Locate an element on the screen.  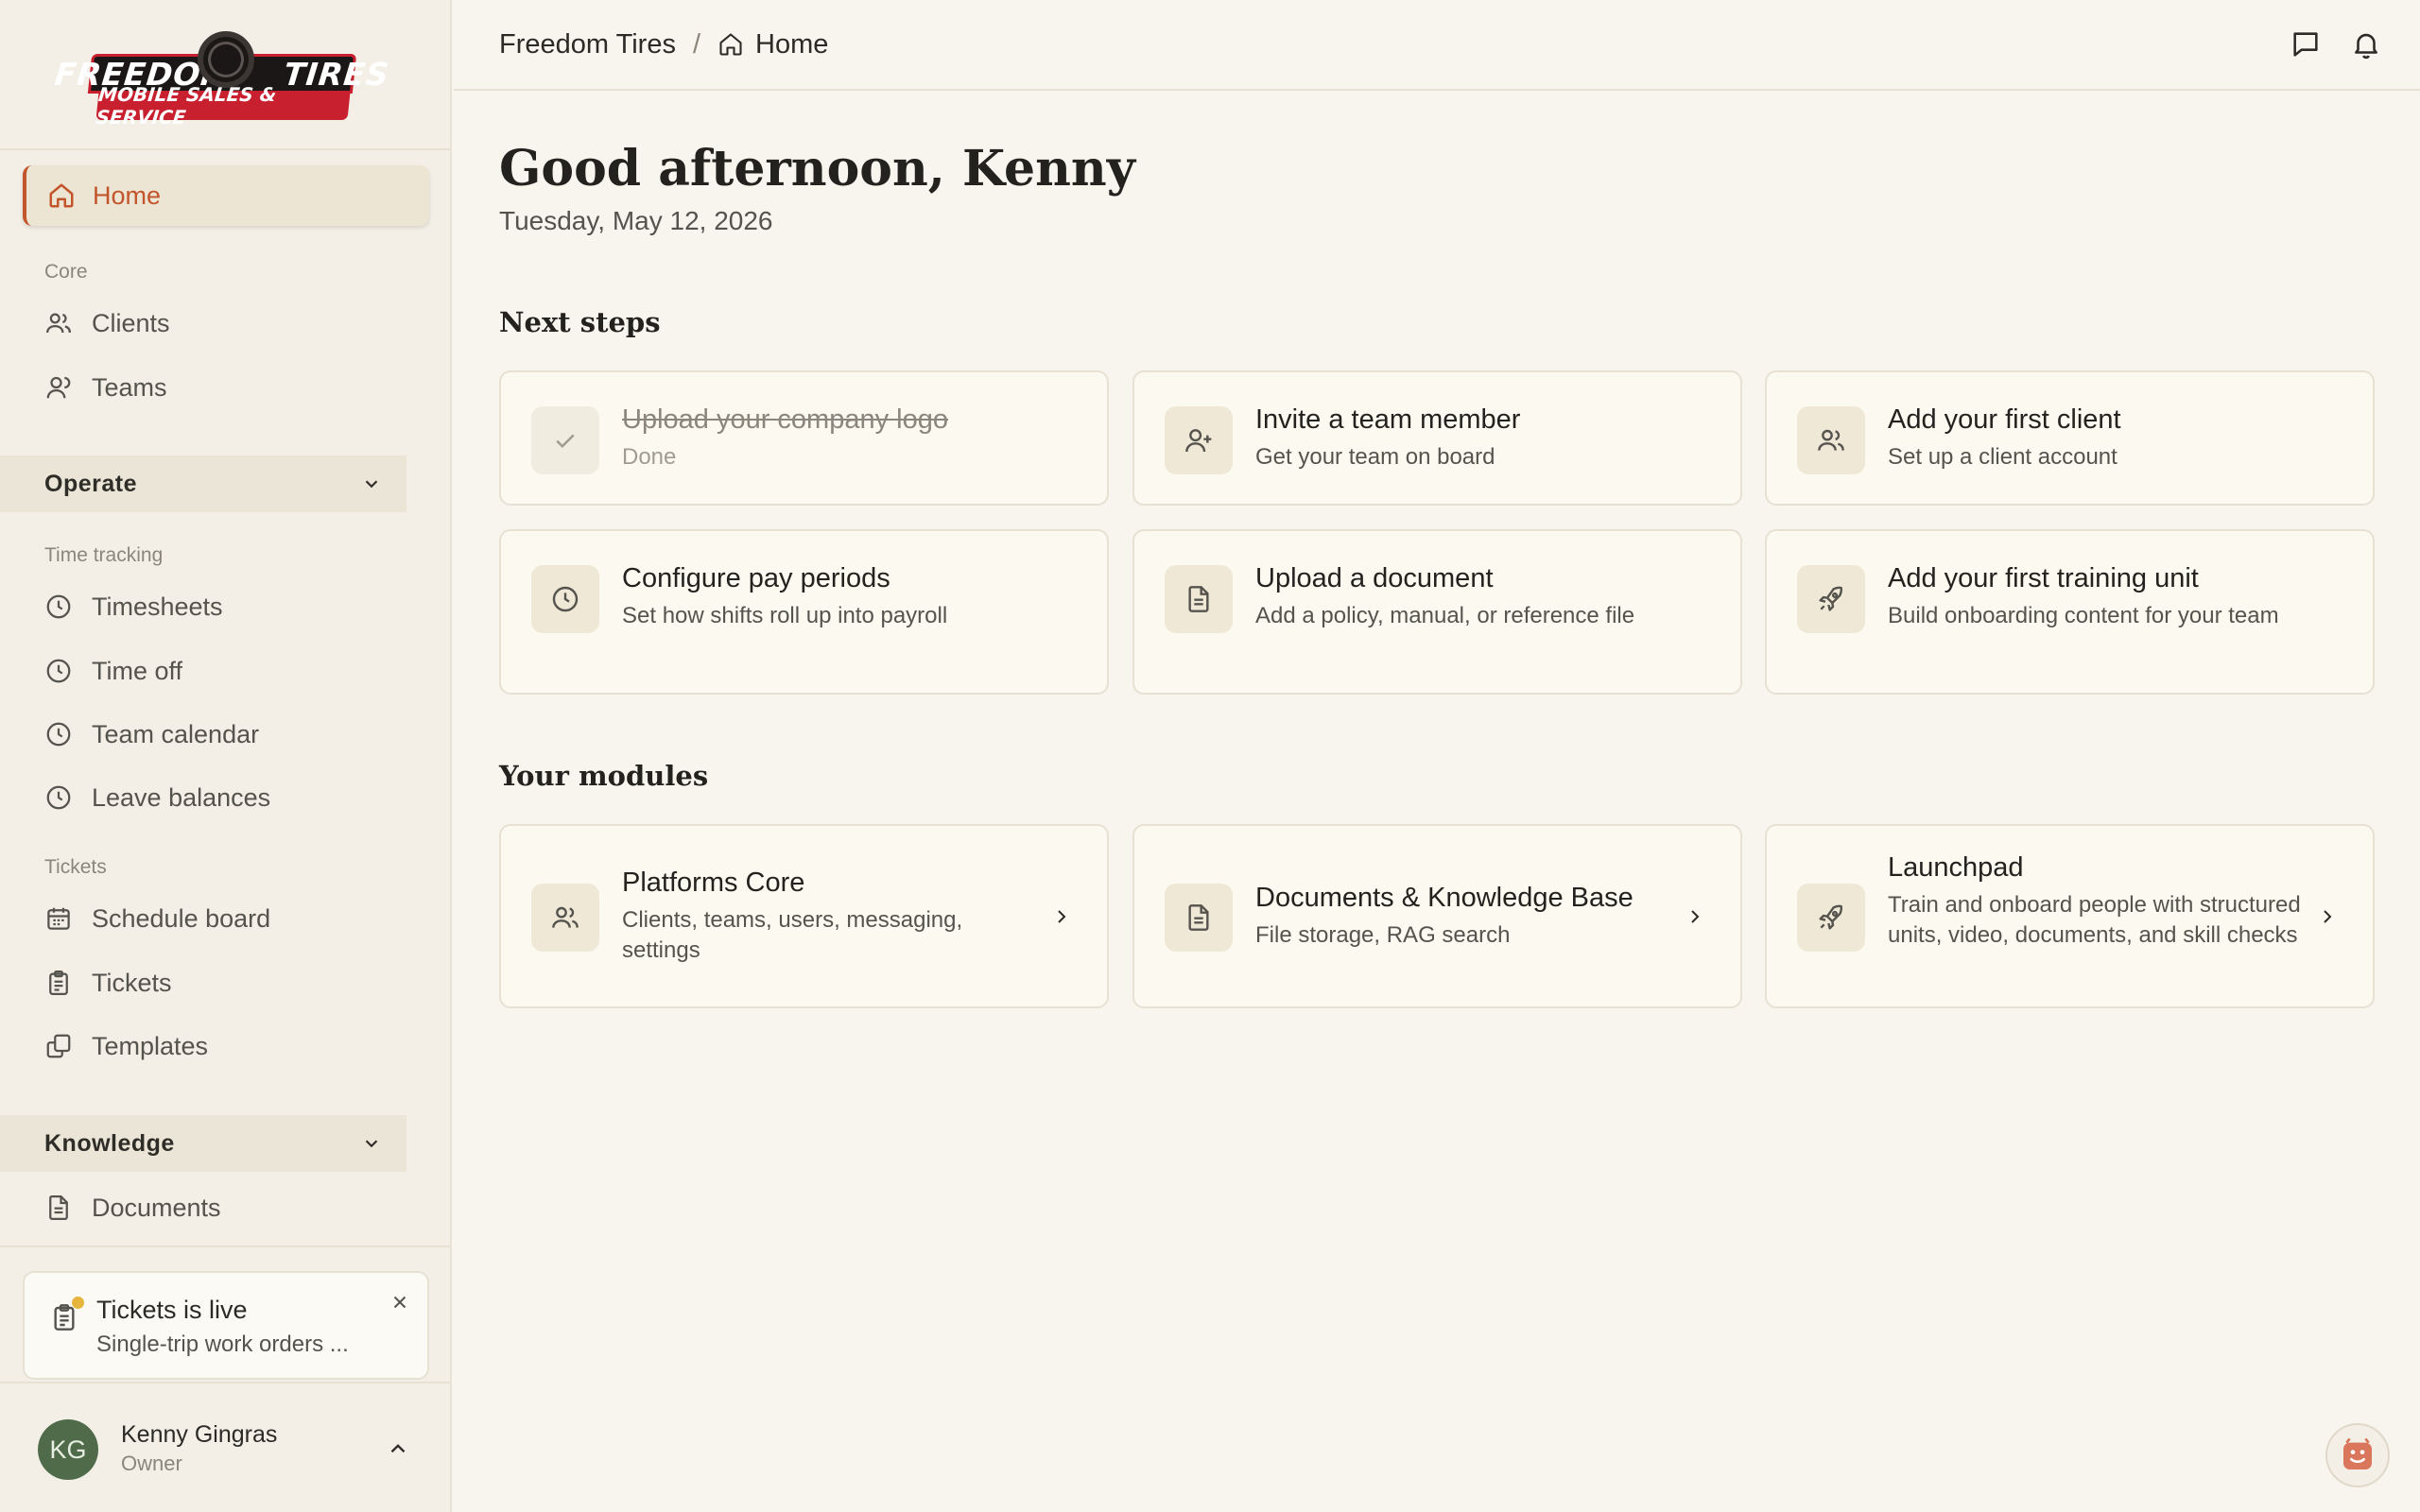
card-title: Add your first training unit is located at coordinates (2043, 578).